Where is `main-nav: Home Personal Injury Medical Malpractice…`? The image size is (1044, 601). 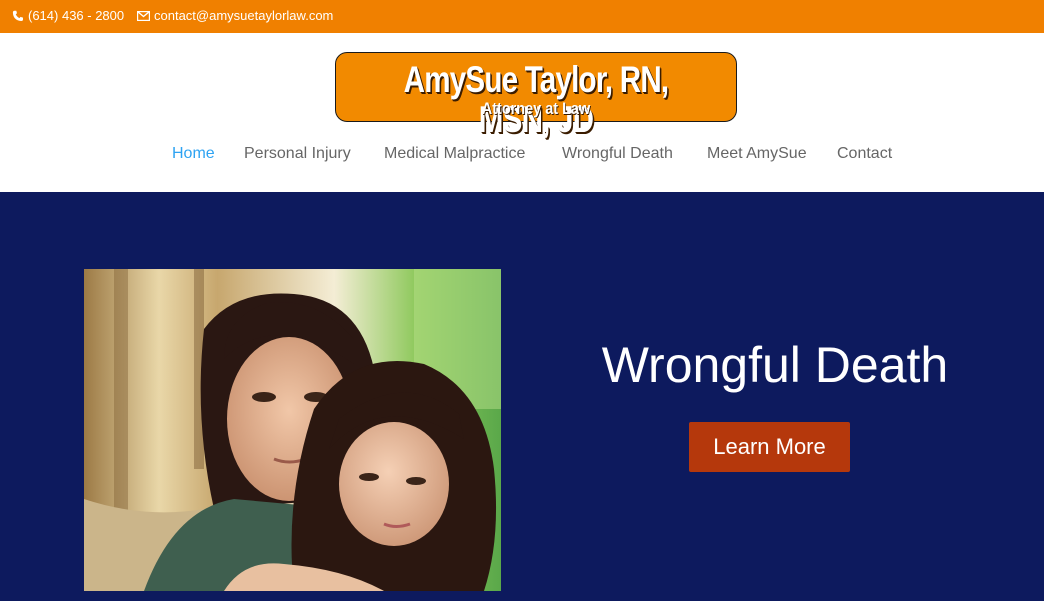
main-nav: Home Personal Injury Medical Malpractice… is located at coordinates (522, 155).